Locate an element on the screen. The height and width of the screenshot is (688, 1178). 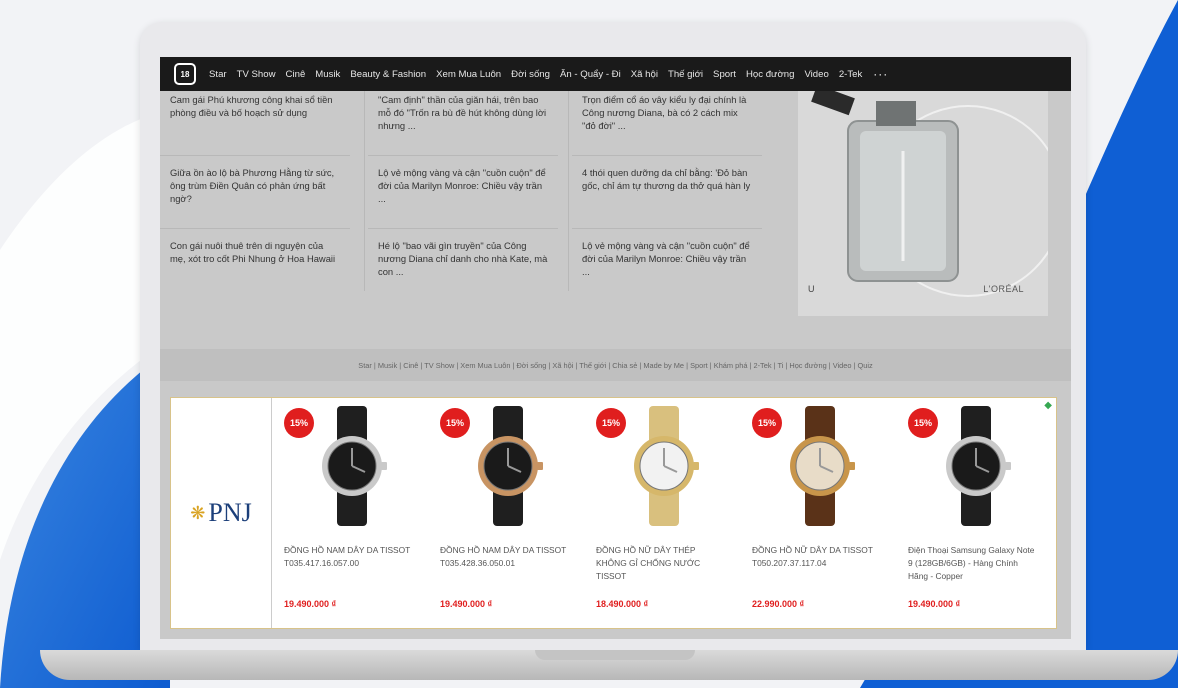
pnj-brand-text: PNJ is located at coordinates (230, 512).